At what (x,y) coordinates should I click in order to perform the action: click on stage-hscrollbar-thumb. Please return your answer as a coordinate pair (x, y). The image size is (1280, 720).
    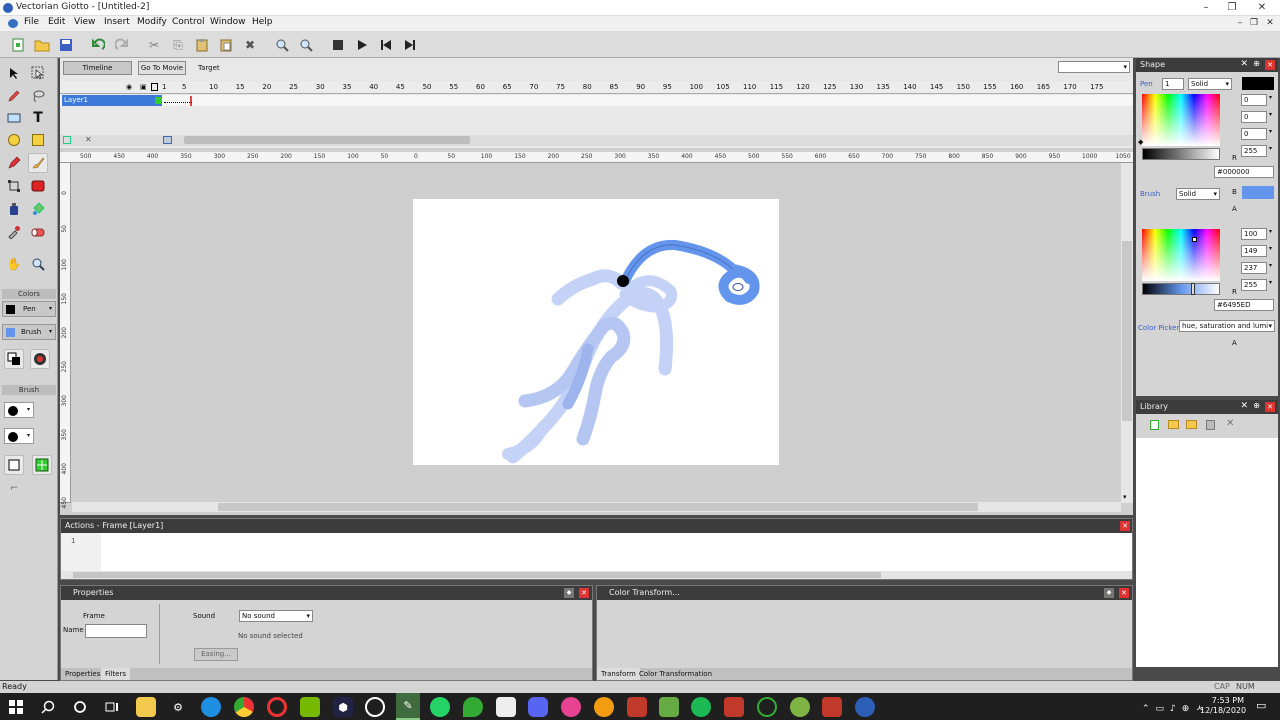
    Looking at the image, I should click on (598, 507).